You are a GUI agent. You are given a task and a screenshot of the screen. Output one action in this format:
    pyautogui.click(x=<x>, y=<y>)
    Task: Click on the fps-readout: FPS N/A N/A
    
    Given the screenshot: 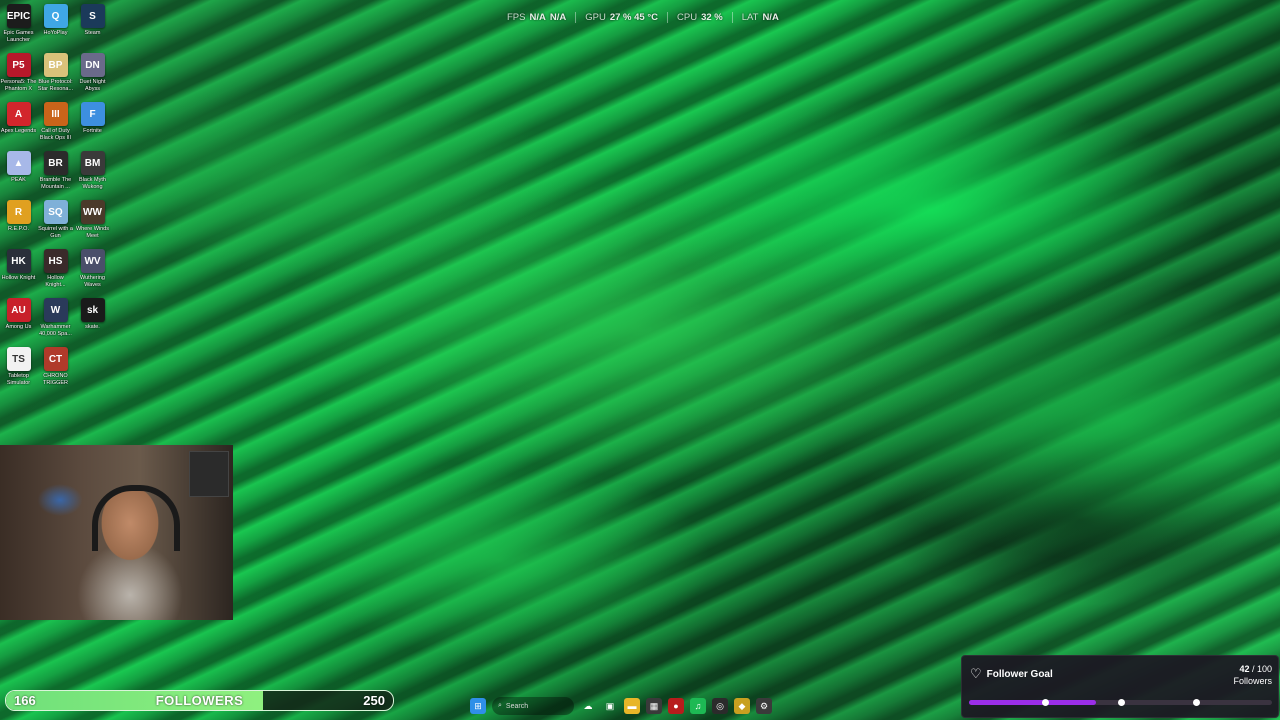 What is the action you would take?
    pyautogui.click(x=537, y=17)
    